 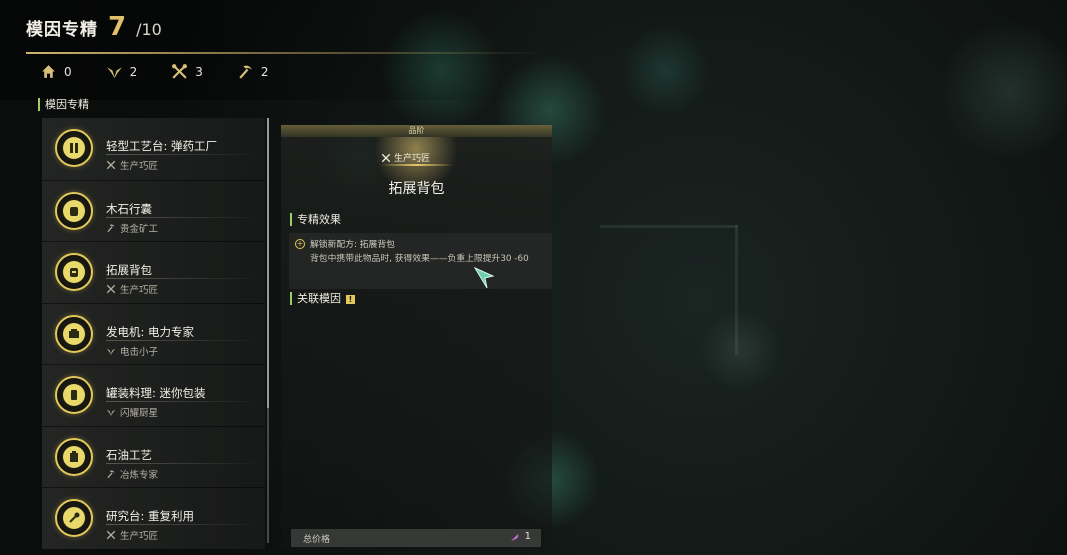 I want to click on quality-bar: 品阶, so click(x=416, y=131).